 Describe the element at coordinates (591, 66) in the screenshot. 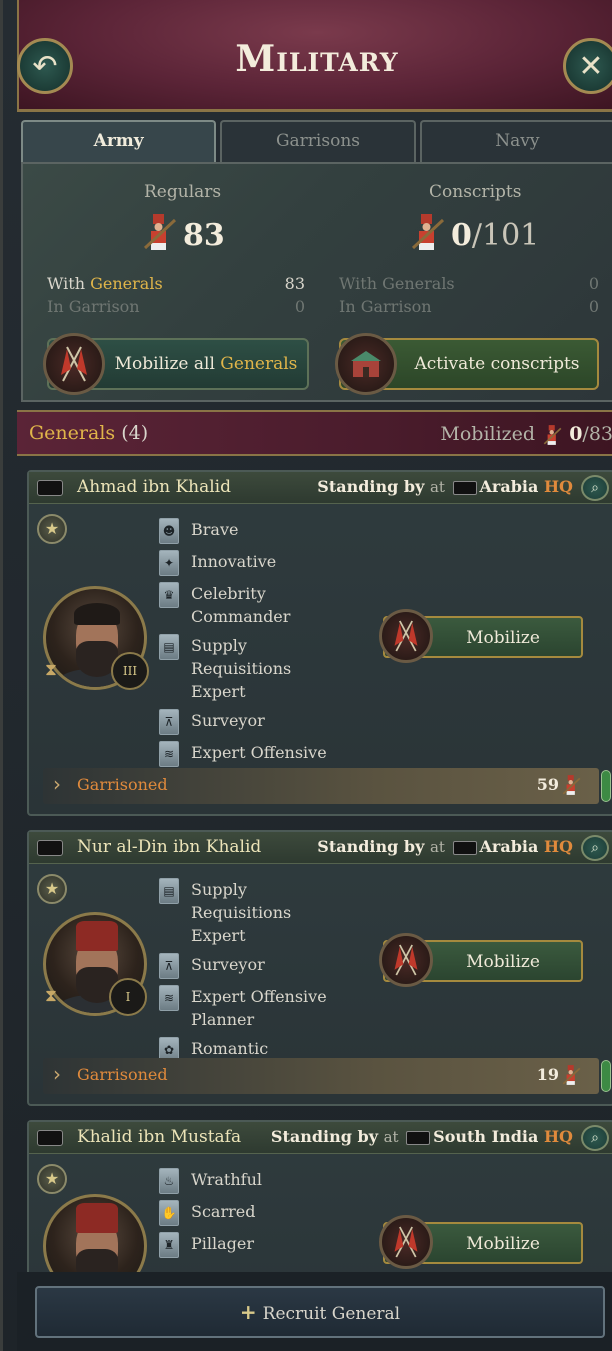

I see `close-icon: ✕` at that location.